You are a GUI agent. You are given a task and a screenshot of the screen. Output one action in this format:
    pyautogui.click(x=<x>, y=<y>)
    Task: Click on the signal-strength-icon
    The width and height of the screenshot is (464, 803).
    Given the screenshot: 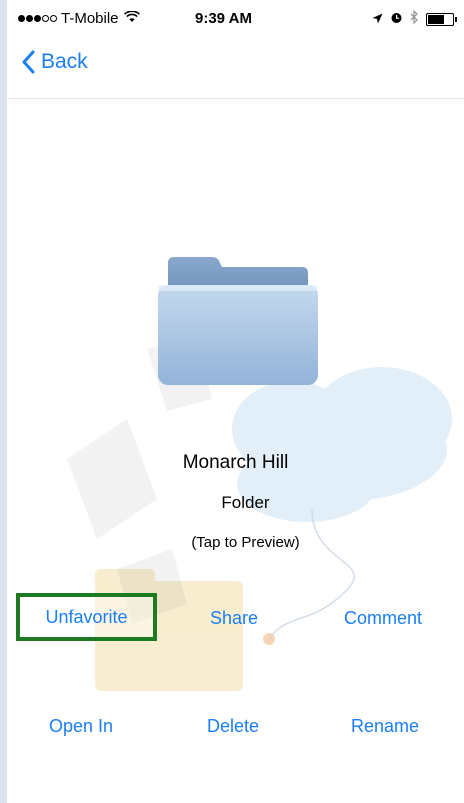 What is the action you would take?
    pyautogui.click(x=38, y=19)
    